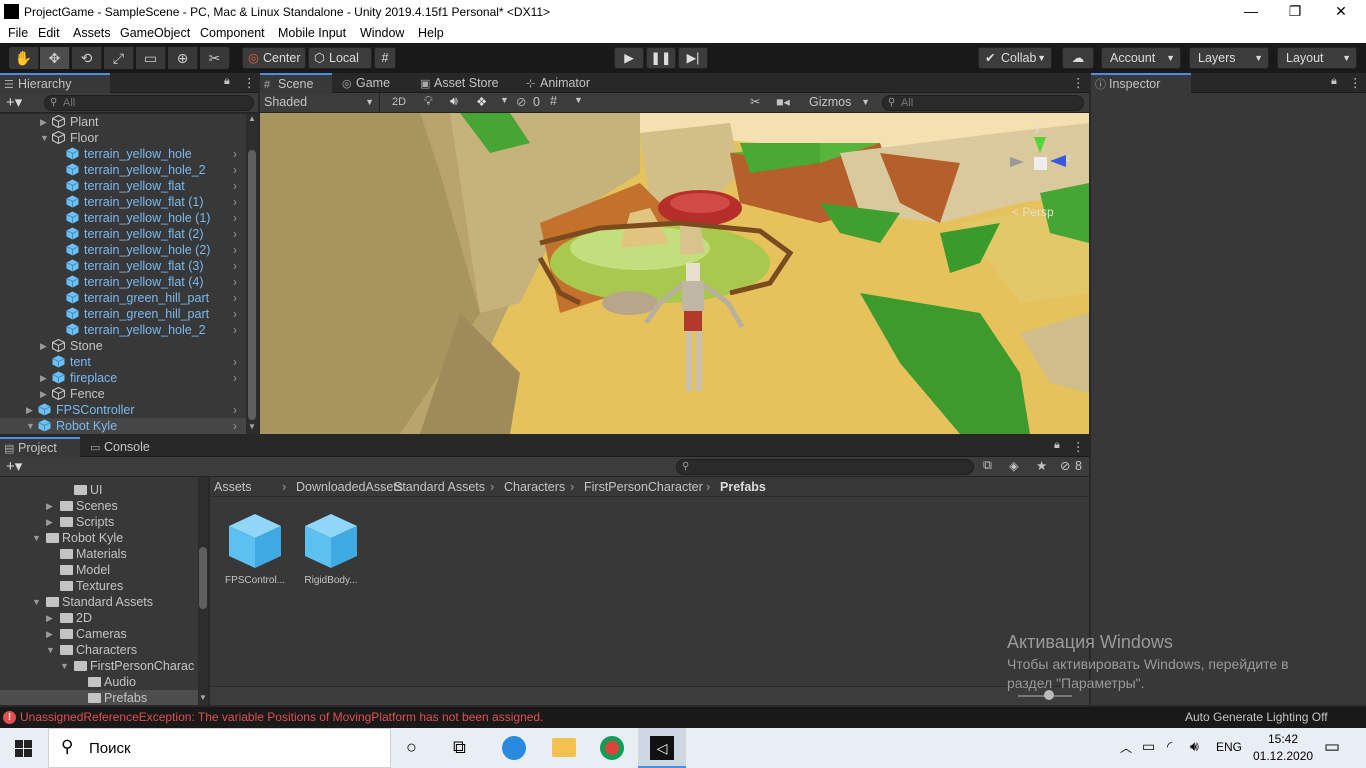 The image size is (1366, 768). What do you see at coordinates (296, 83) in the screenshot?
I see `tab-scene: # Scene` at bounding box center [296, 83].